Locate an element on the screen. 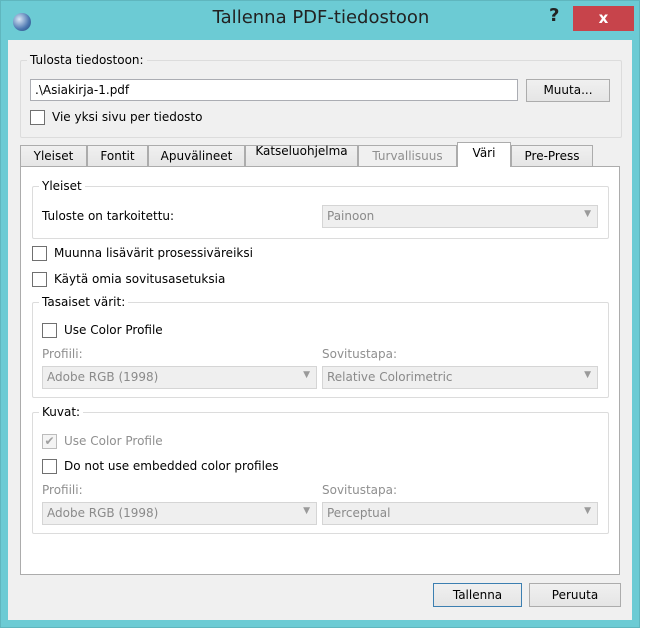 Image resolution: width=645 pixels, height=630 pixels. convert-spot-label: Muunna lisävärit prosessiväreiksi is located at coordinates (153, 253).